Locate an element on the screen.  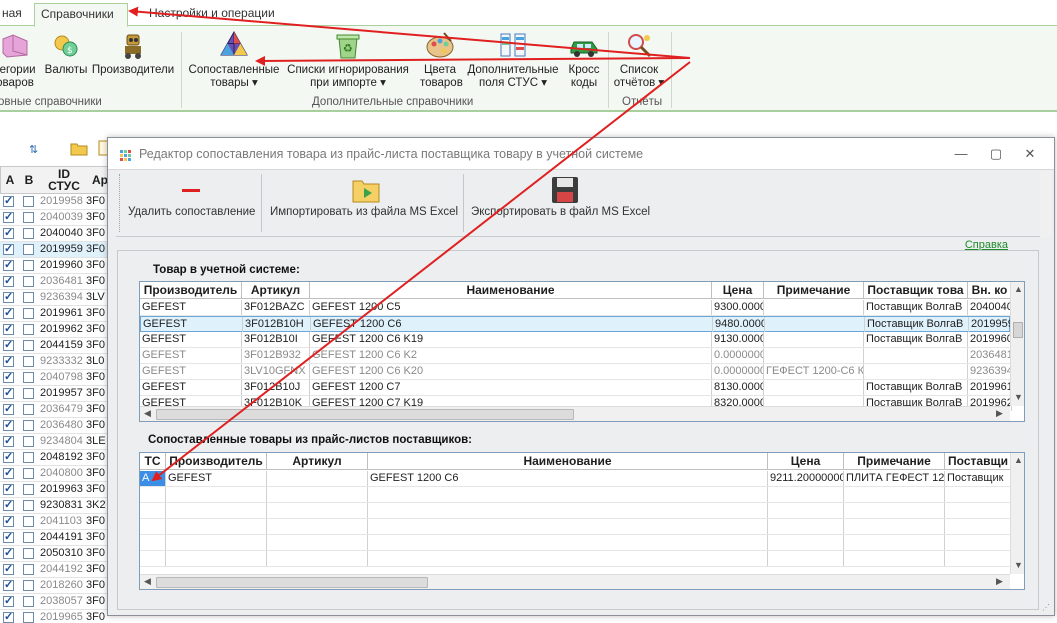
background-grid-row: 20441593F0 is located at coordinates (55, 346).